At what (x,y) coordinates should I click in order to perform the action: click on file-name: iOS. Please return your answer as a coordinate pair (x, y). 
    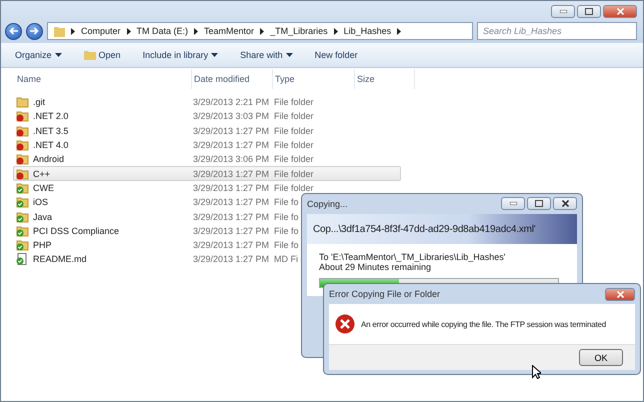
    Looking at the image, I should click on (40, 202).